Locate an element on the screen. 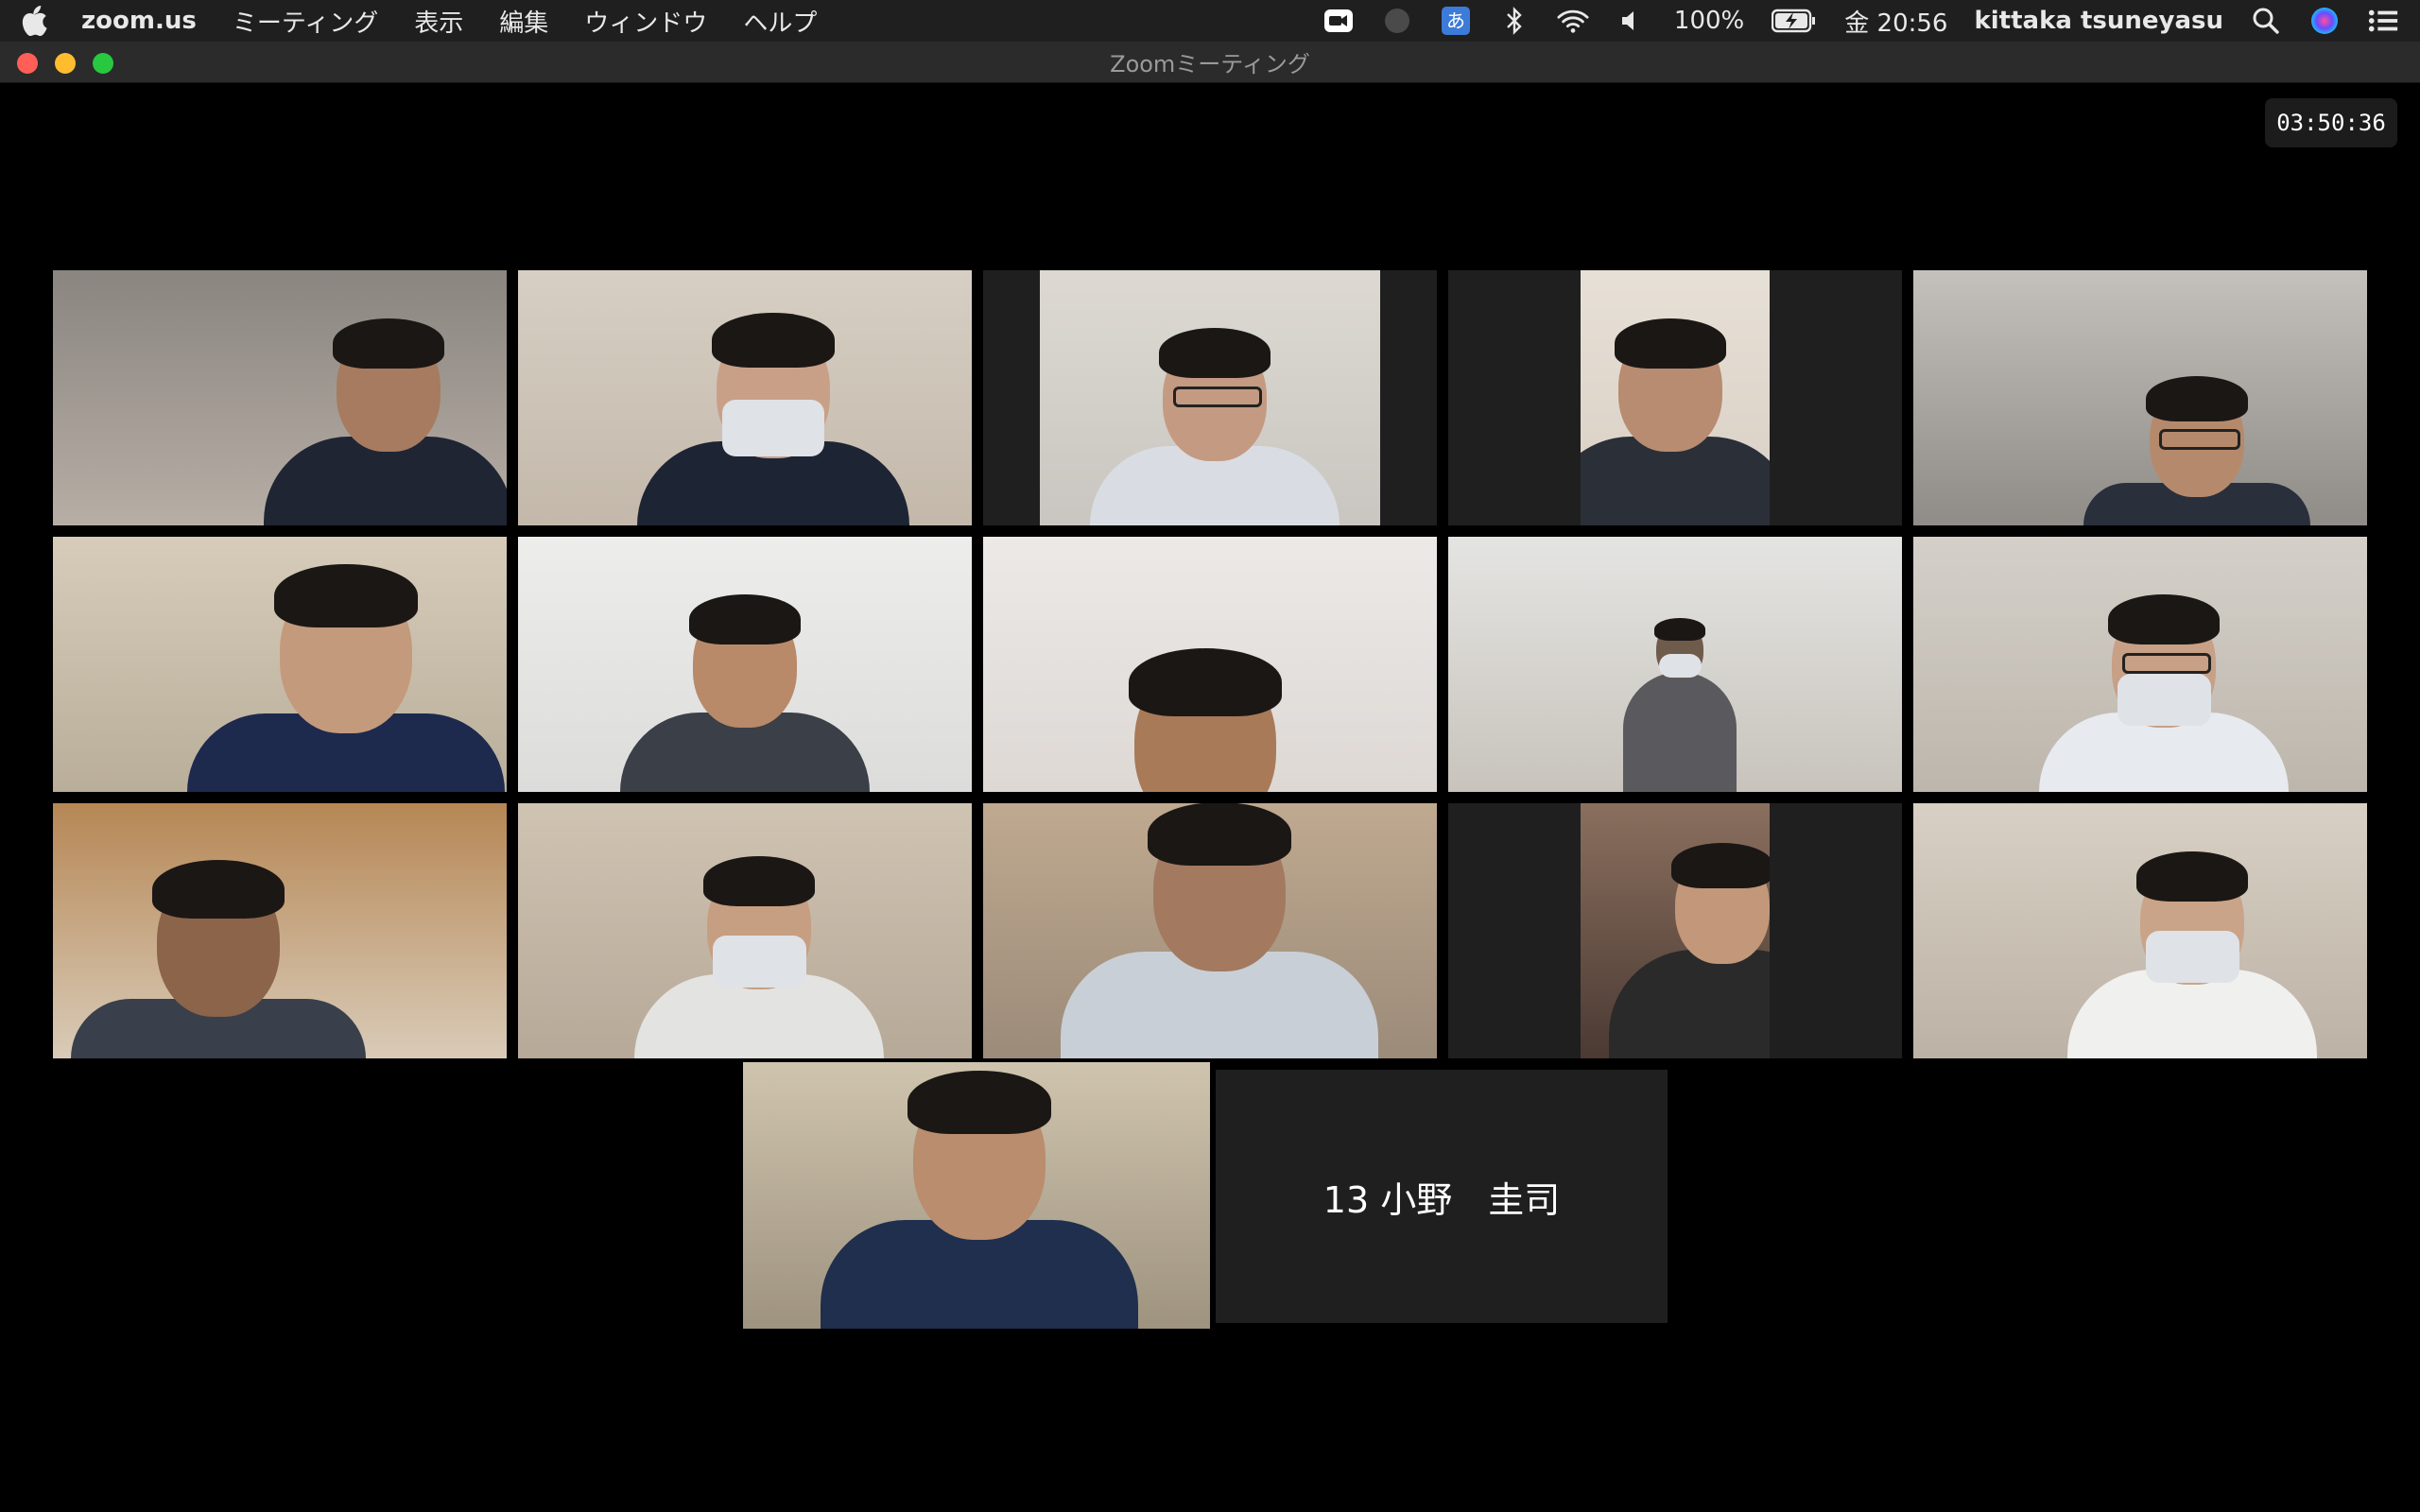 The width and height of the screenshot is (2420, 1512). window-title: Zoomミーティング is located at coordinates (1210, 64).